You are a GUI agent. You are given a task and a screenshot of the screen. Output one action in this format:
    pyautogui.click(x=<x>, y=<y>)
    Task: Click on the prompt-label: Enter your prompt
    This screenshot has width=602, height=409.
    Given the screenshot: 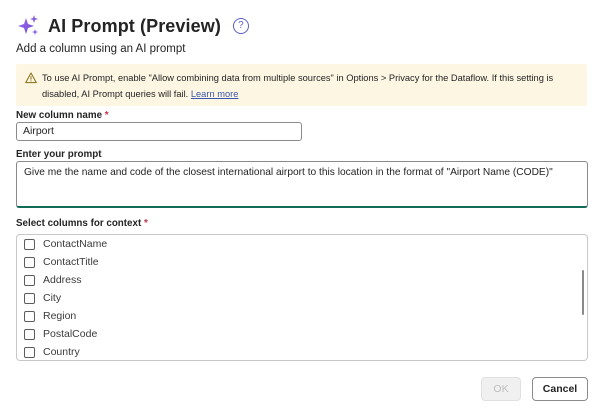 What is the action you would take?
    pyautogui.click(x=59, y=154)
    